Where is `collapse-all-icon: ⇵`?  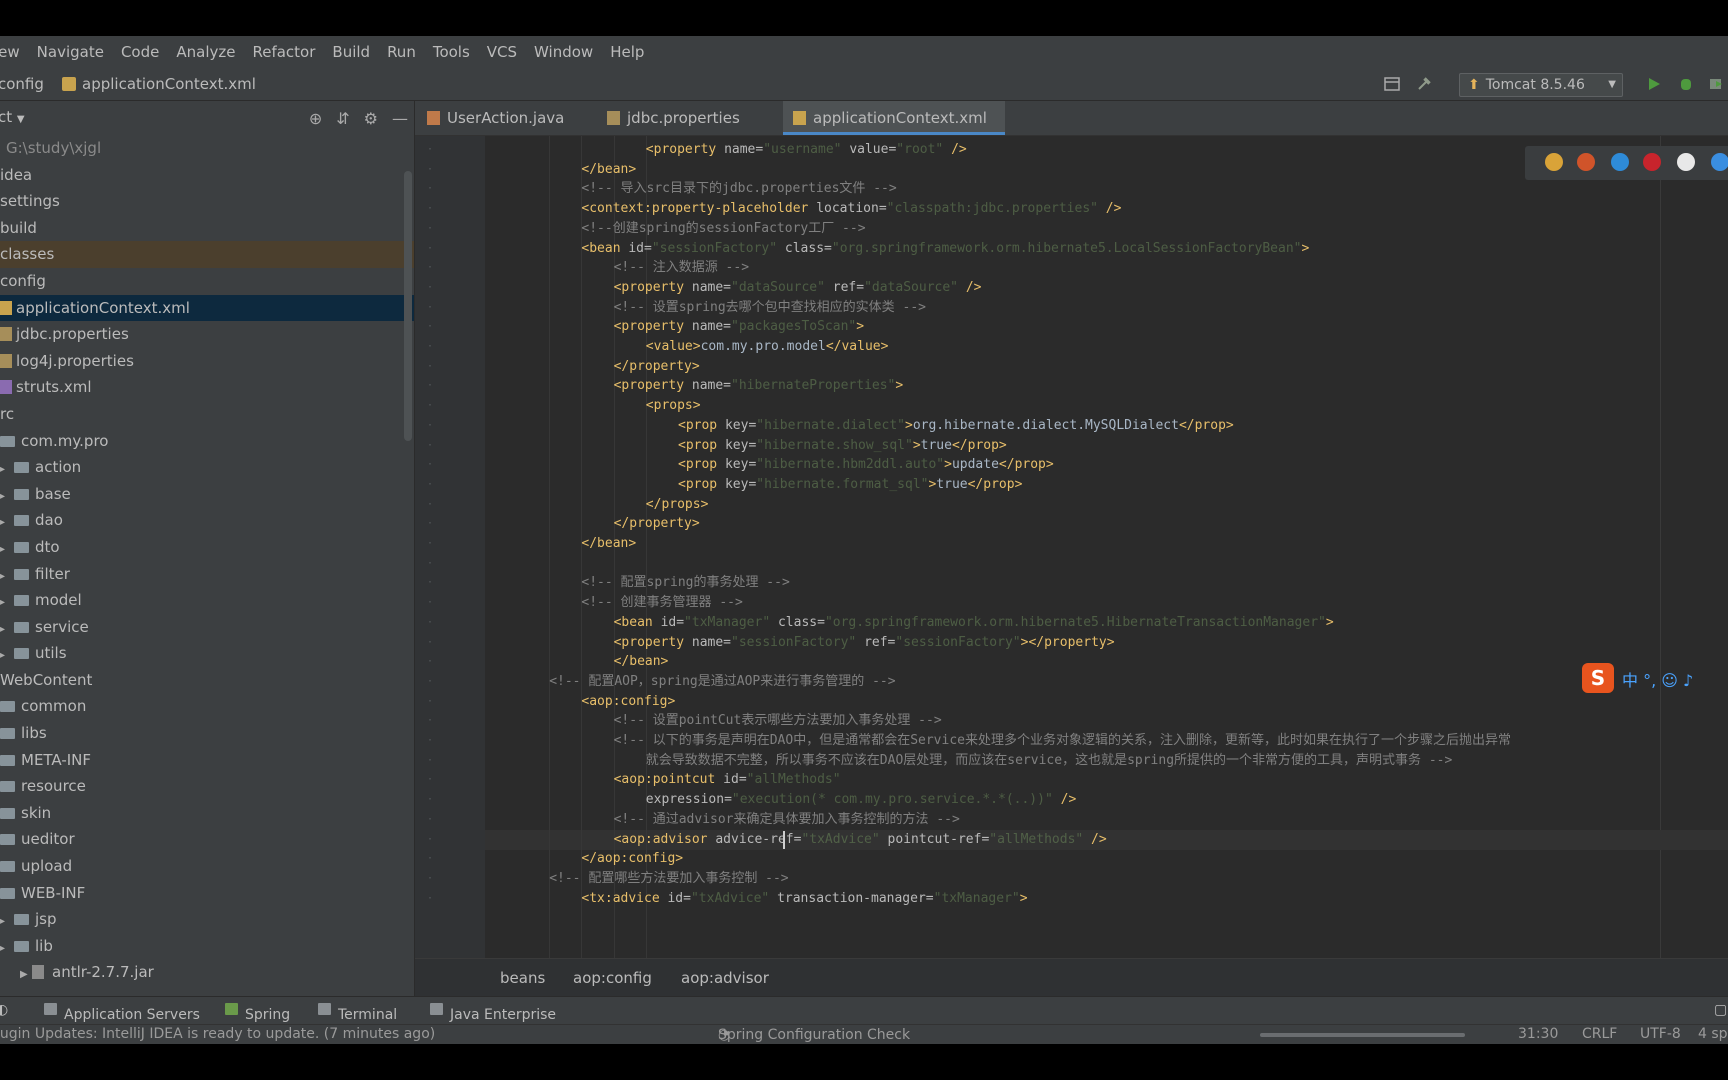
collapse-all-icon: ⇵ is located at coordinates (342, 118).